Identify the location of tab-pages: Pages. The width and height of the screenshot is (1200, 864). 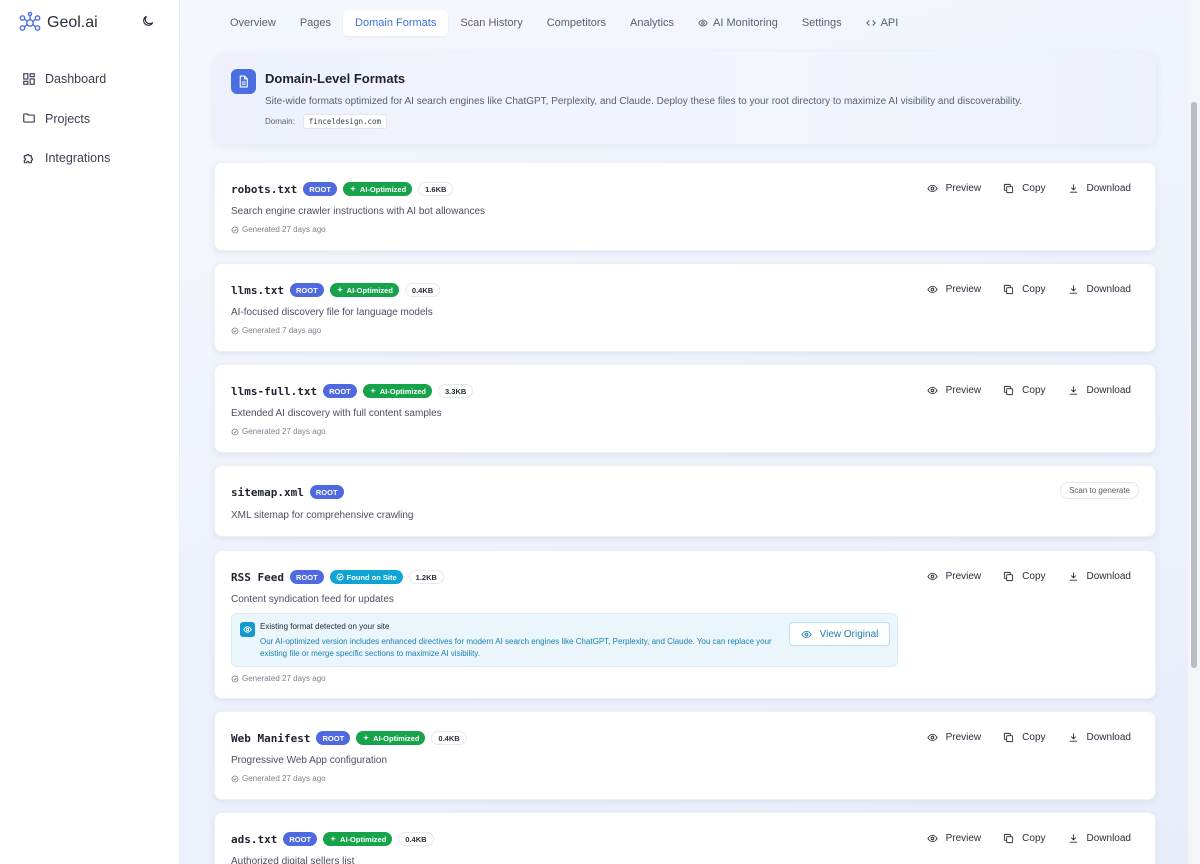
(315, 23).